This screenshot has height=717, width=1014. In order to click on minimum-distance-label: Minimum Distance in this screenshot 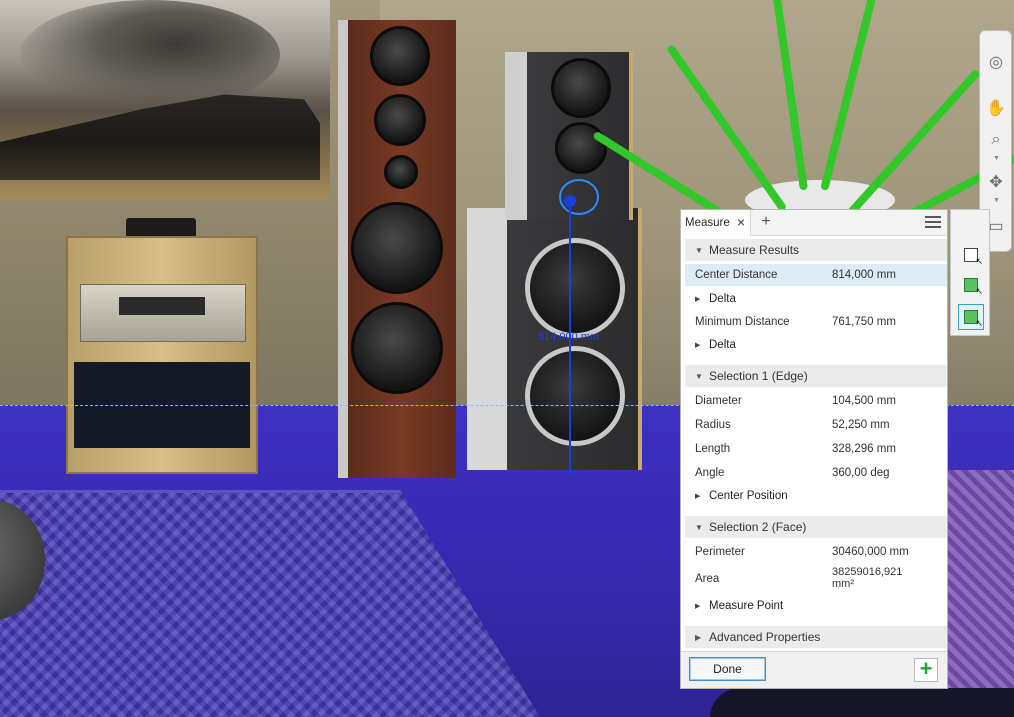, I will do `click(742, 322)`.